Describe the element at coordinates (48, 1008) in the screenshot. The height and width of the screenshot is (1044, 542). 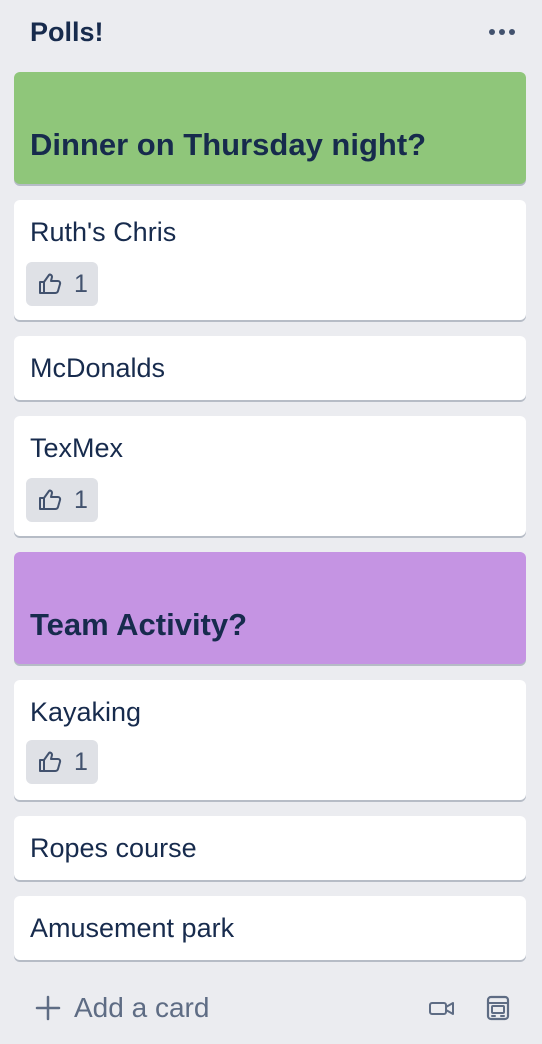
I see `plus-icon` at that location.